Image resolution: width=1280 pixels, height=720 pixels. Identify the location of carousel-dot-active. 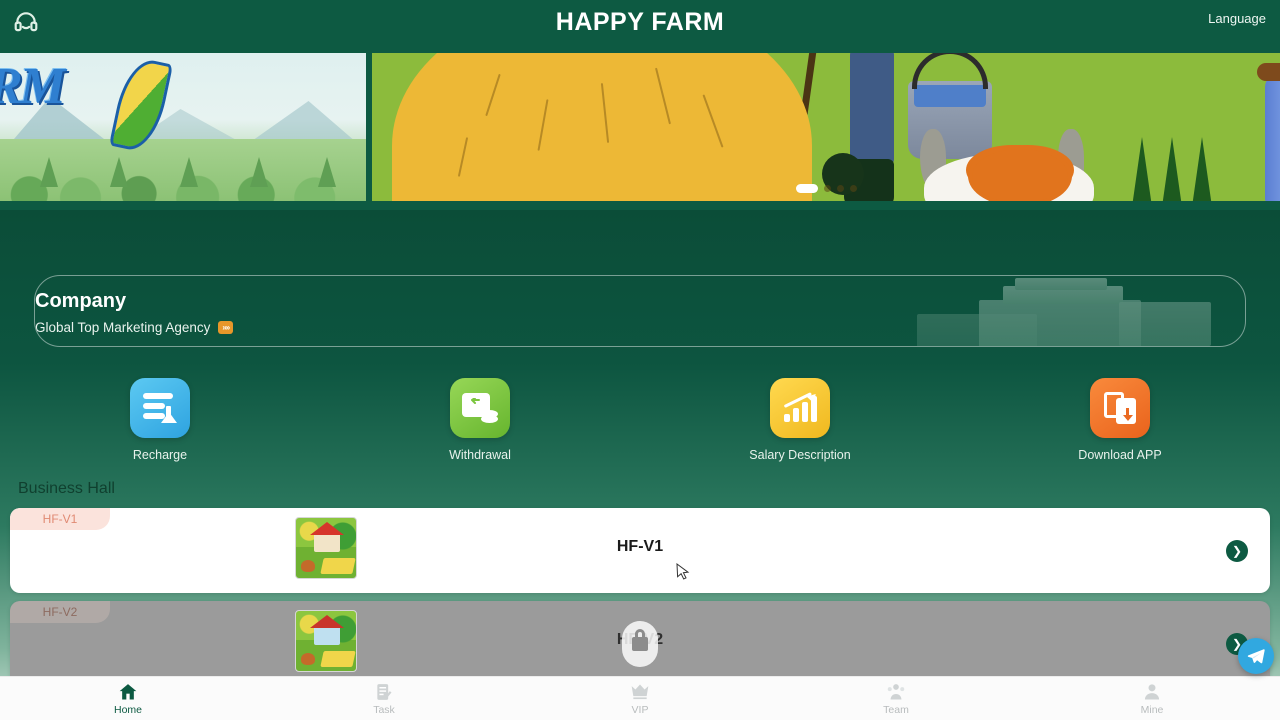
(806, 188).